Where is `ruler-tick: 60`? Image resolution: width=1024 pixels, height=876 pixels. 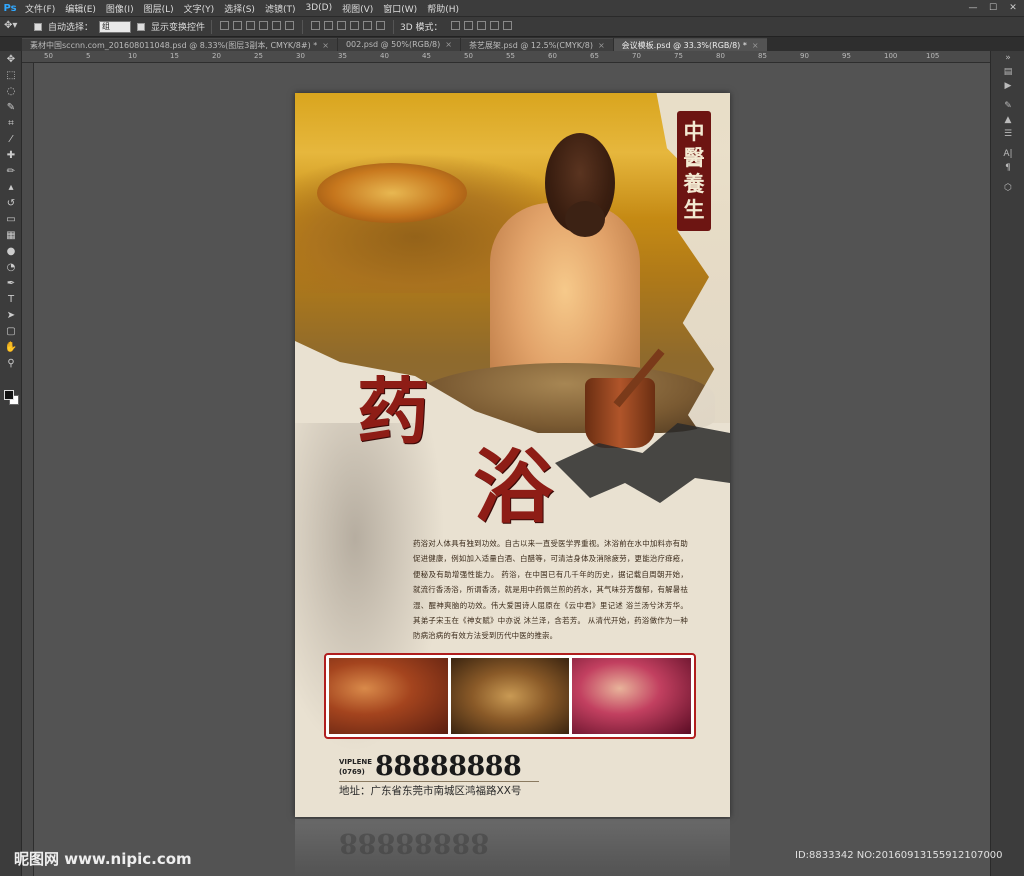
ruler-tick: 60 is located at coordinates (552, 56).